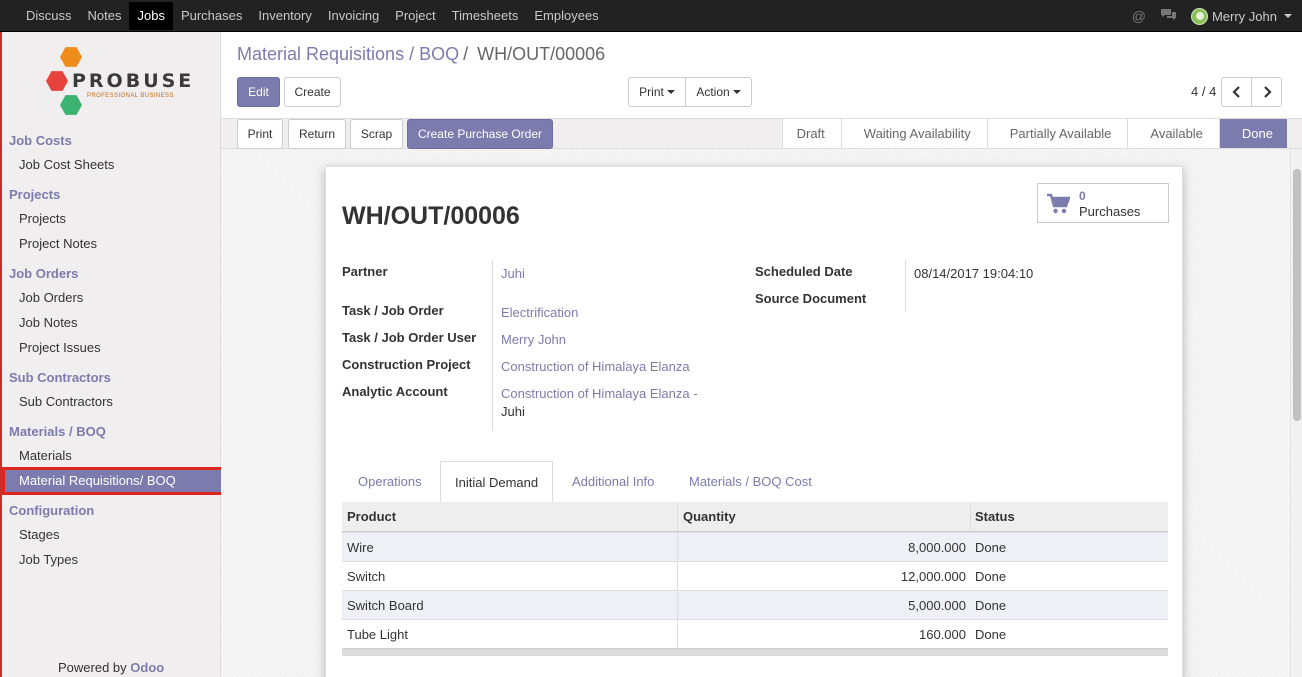  I want to click on return-button: Return, so click(317, 134).